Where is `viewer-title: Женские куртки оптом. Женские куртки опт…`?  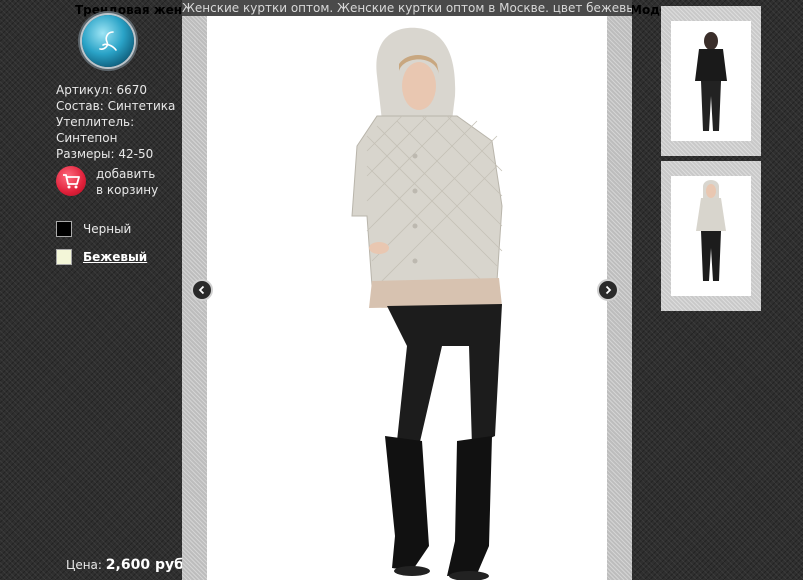
viewer-title: Женские куртки оптом. Женские куртки опт… is located at coordinates (407, 8).